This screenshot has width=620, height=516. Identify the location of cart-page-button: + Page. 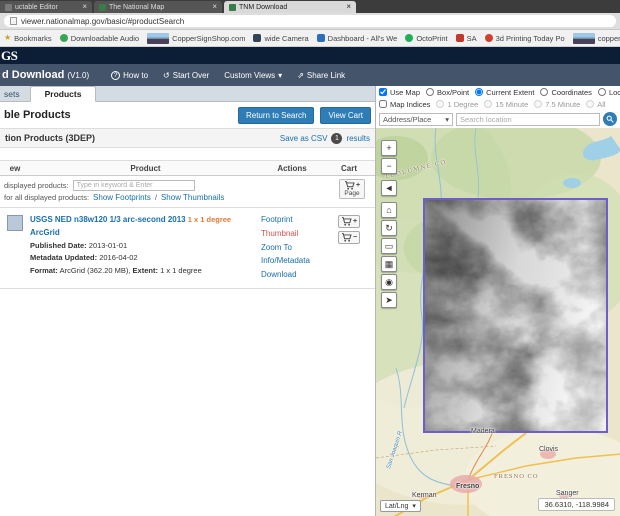
(352, 189).